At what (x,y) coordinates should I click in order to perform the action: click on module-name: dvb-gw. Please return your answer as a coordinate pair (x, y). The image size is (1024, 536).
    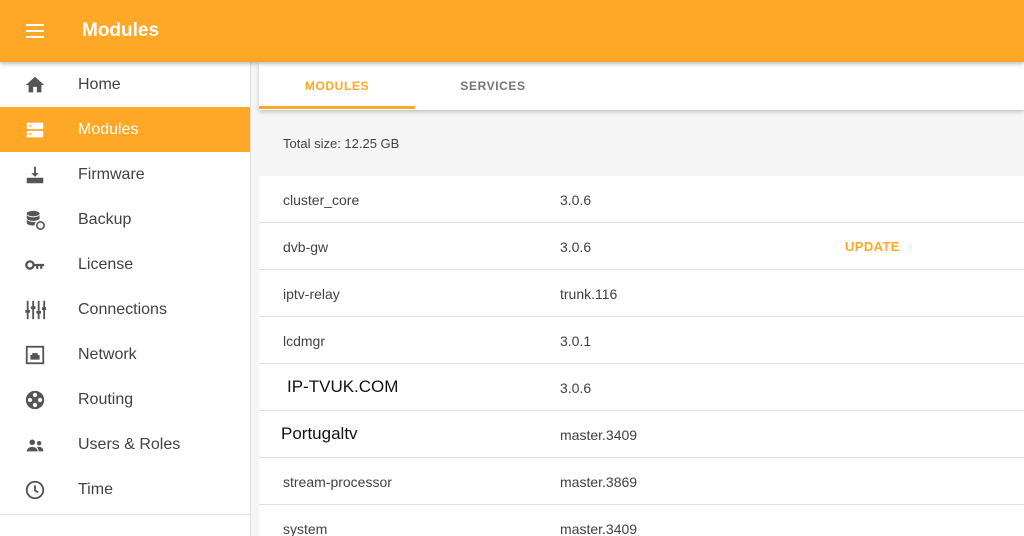
    Looking at the image, I should click on (306, 247).